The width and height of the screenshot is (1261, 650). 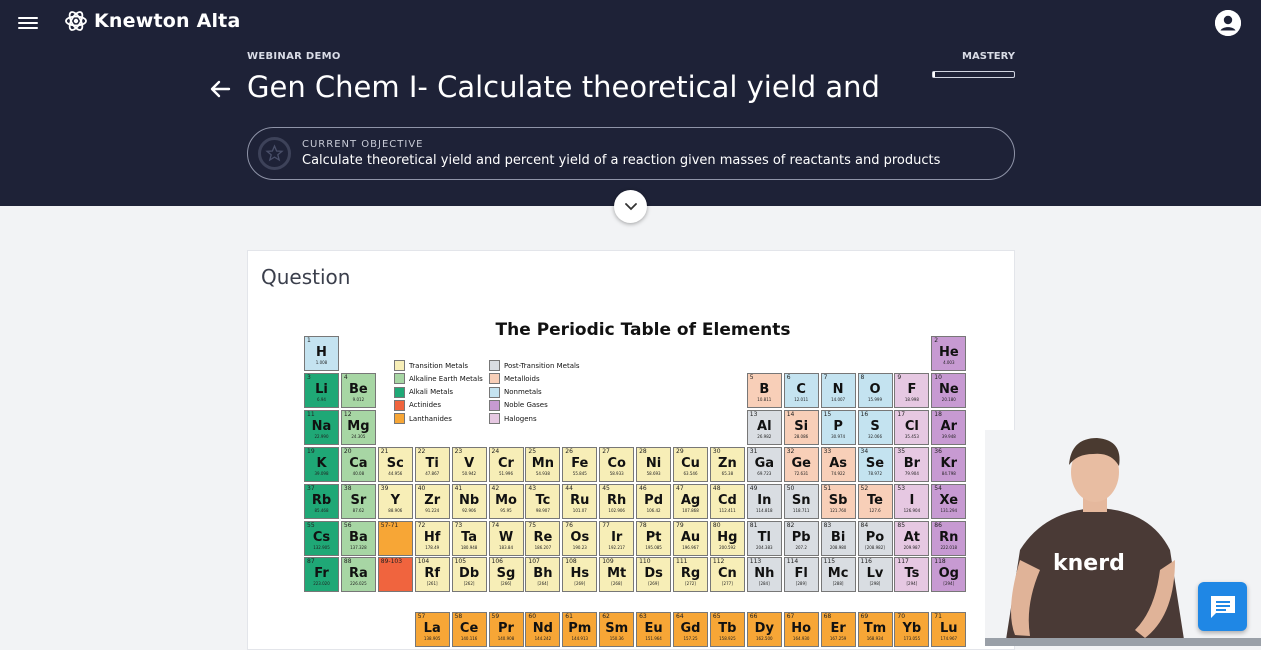 What do you see at coordinates (363, 144) in the screenshot?
I see `objective-label: CURRENT OBJECTIVE` at bounding box center [363, 144].